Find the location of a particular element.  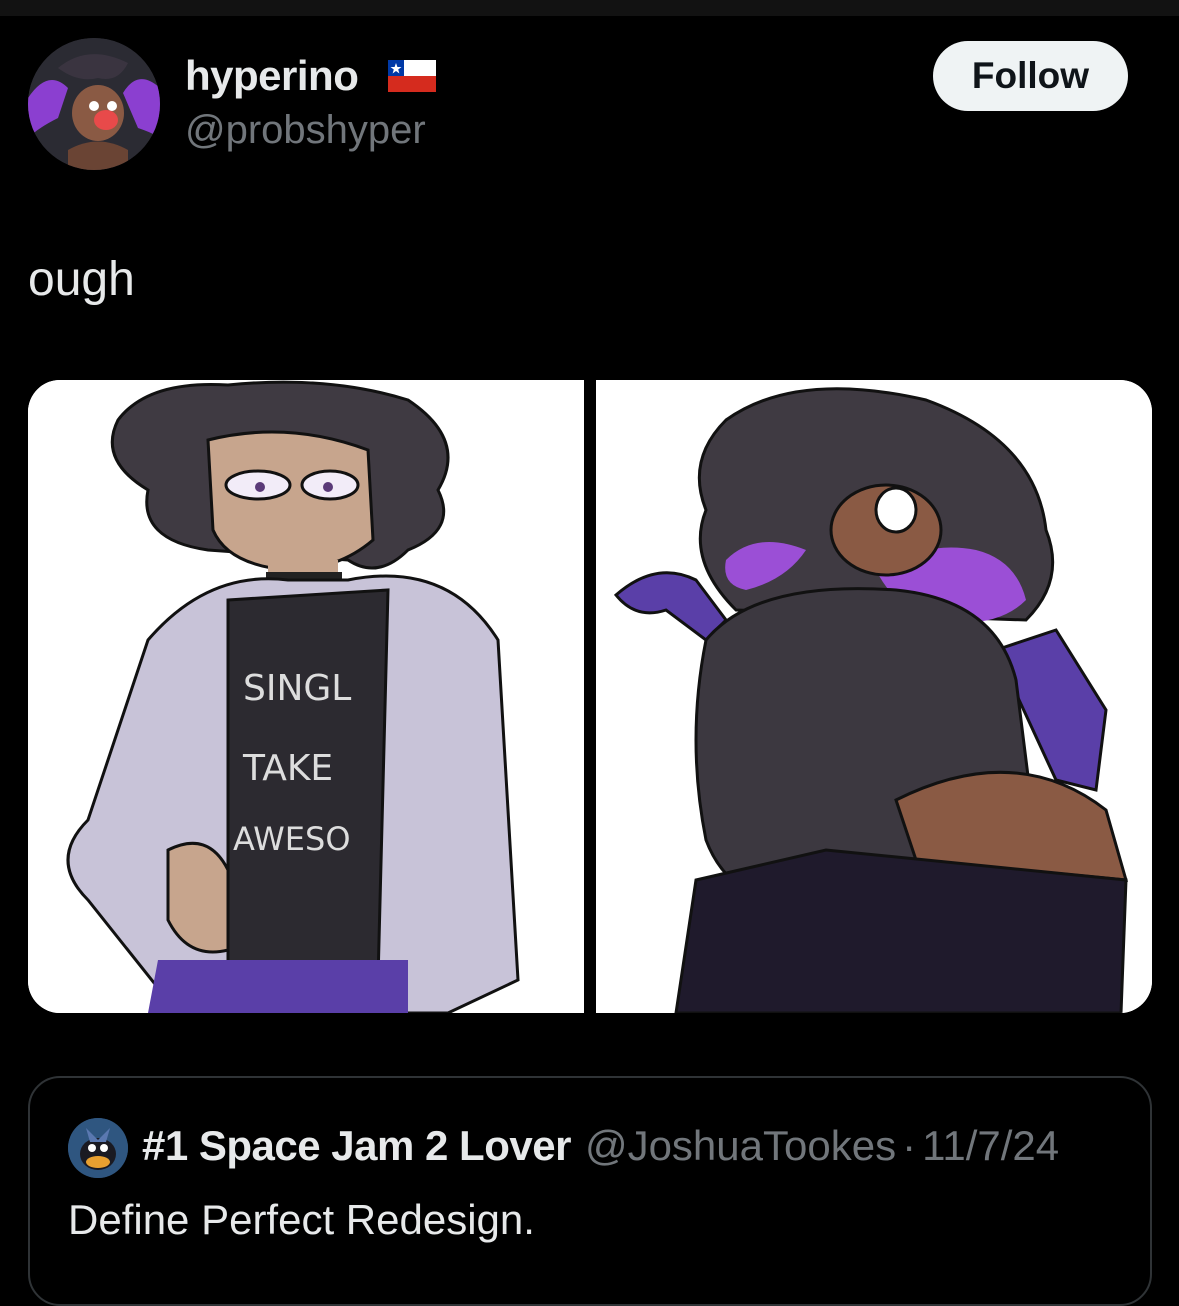

quoted-date: 11/7/24 is located at coordinates (990, 1146).